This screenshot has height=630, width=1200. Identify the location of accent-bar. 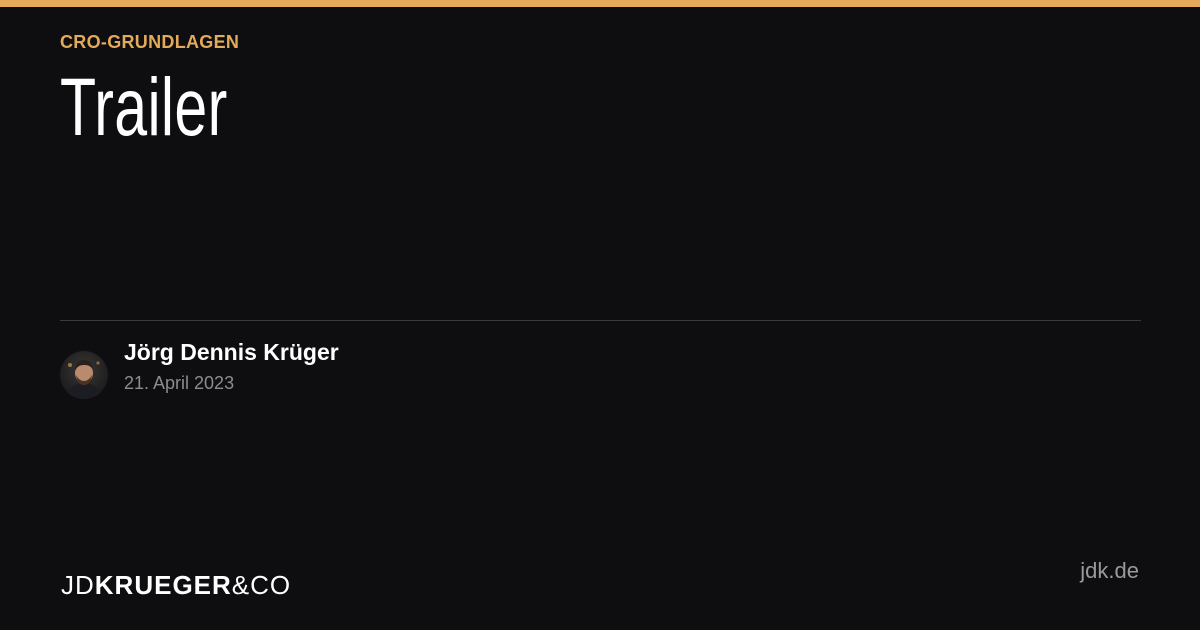
(600, 3).